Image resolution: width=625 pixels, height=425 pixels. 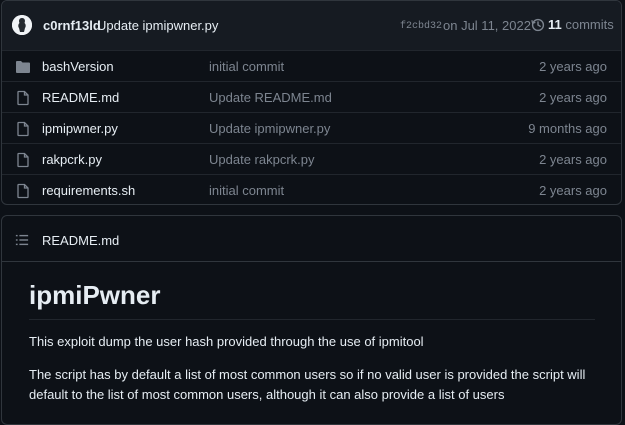 I want to click on file-name-link: requirements.sh, so click(x=88, y=190).